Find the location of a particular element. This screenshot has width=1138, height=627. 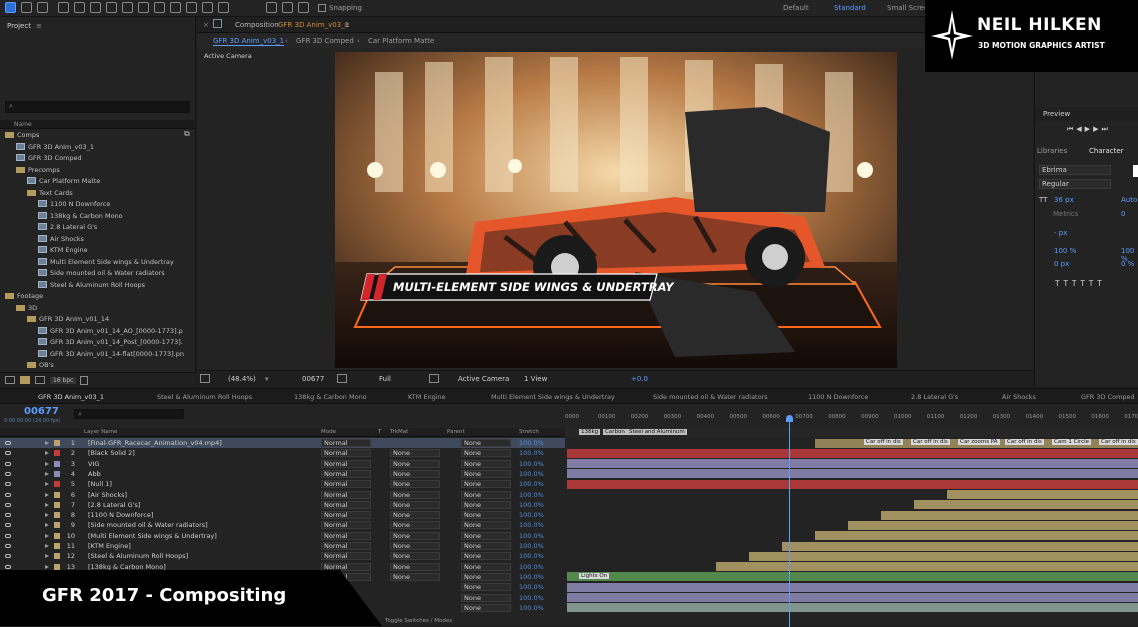

layer-row: 5 [Null 1] Normal None None 100.0% is located at coordinates (282, 484).